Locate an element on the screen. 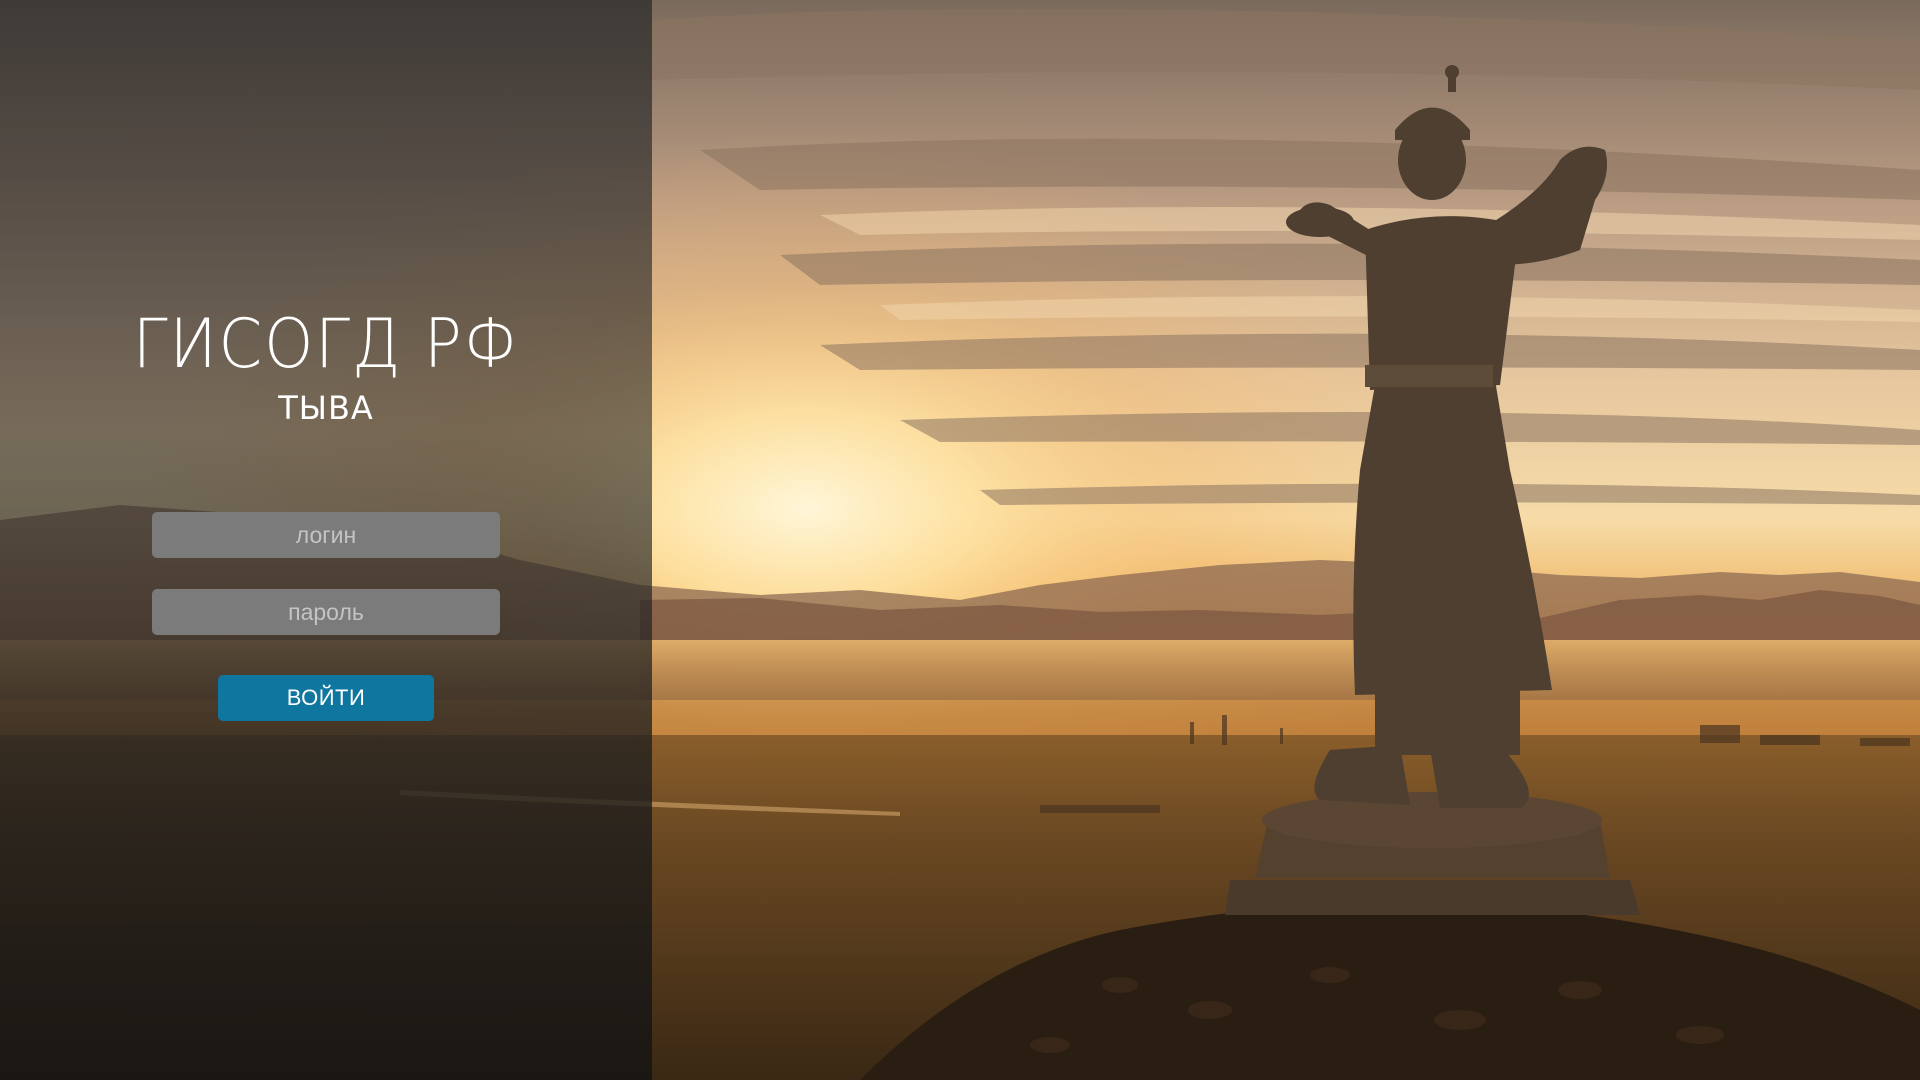 The height and width of the screenshot is (1080, 1920). login-button: ВОЙТИ is located at coordinates (326, 698).